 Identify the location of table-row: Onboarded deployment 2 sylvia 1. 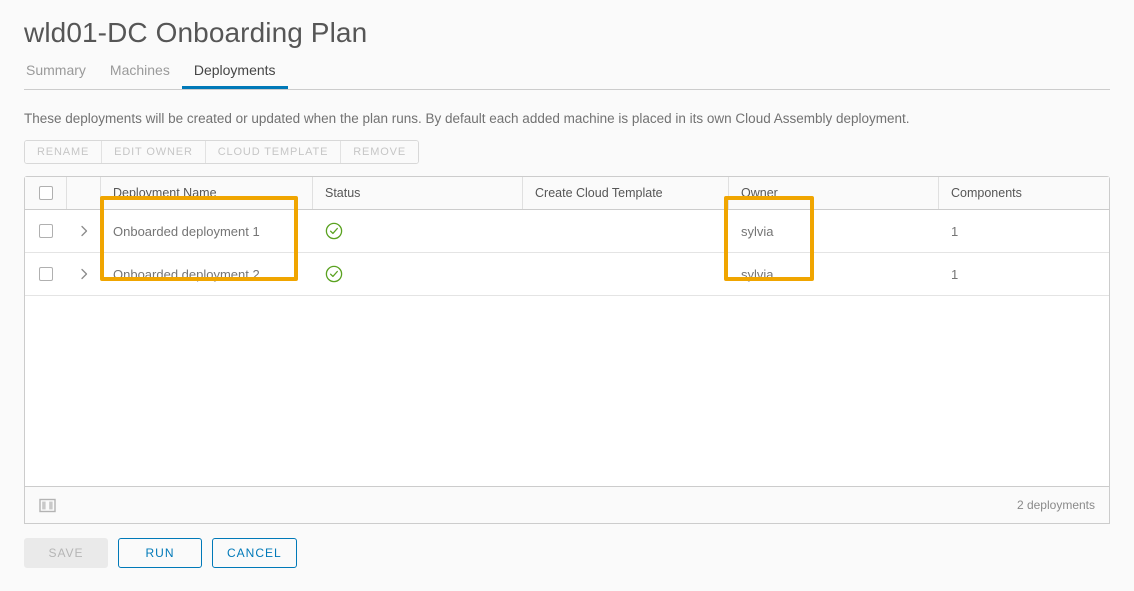
(567, 274).